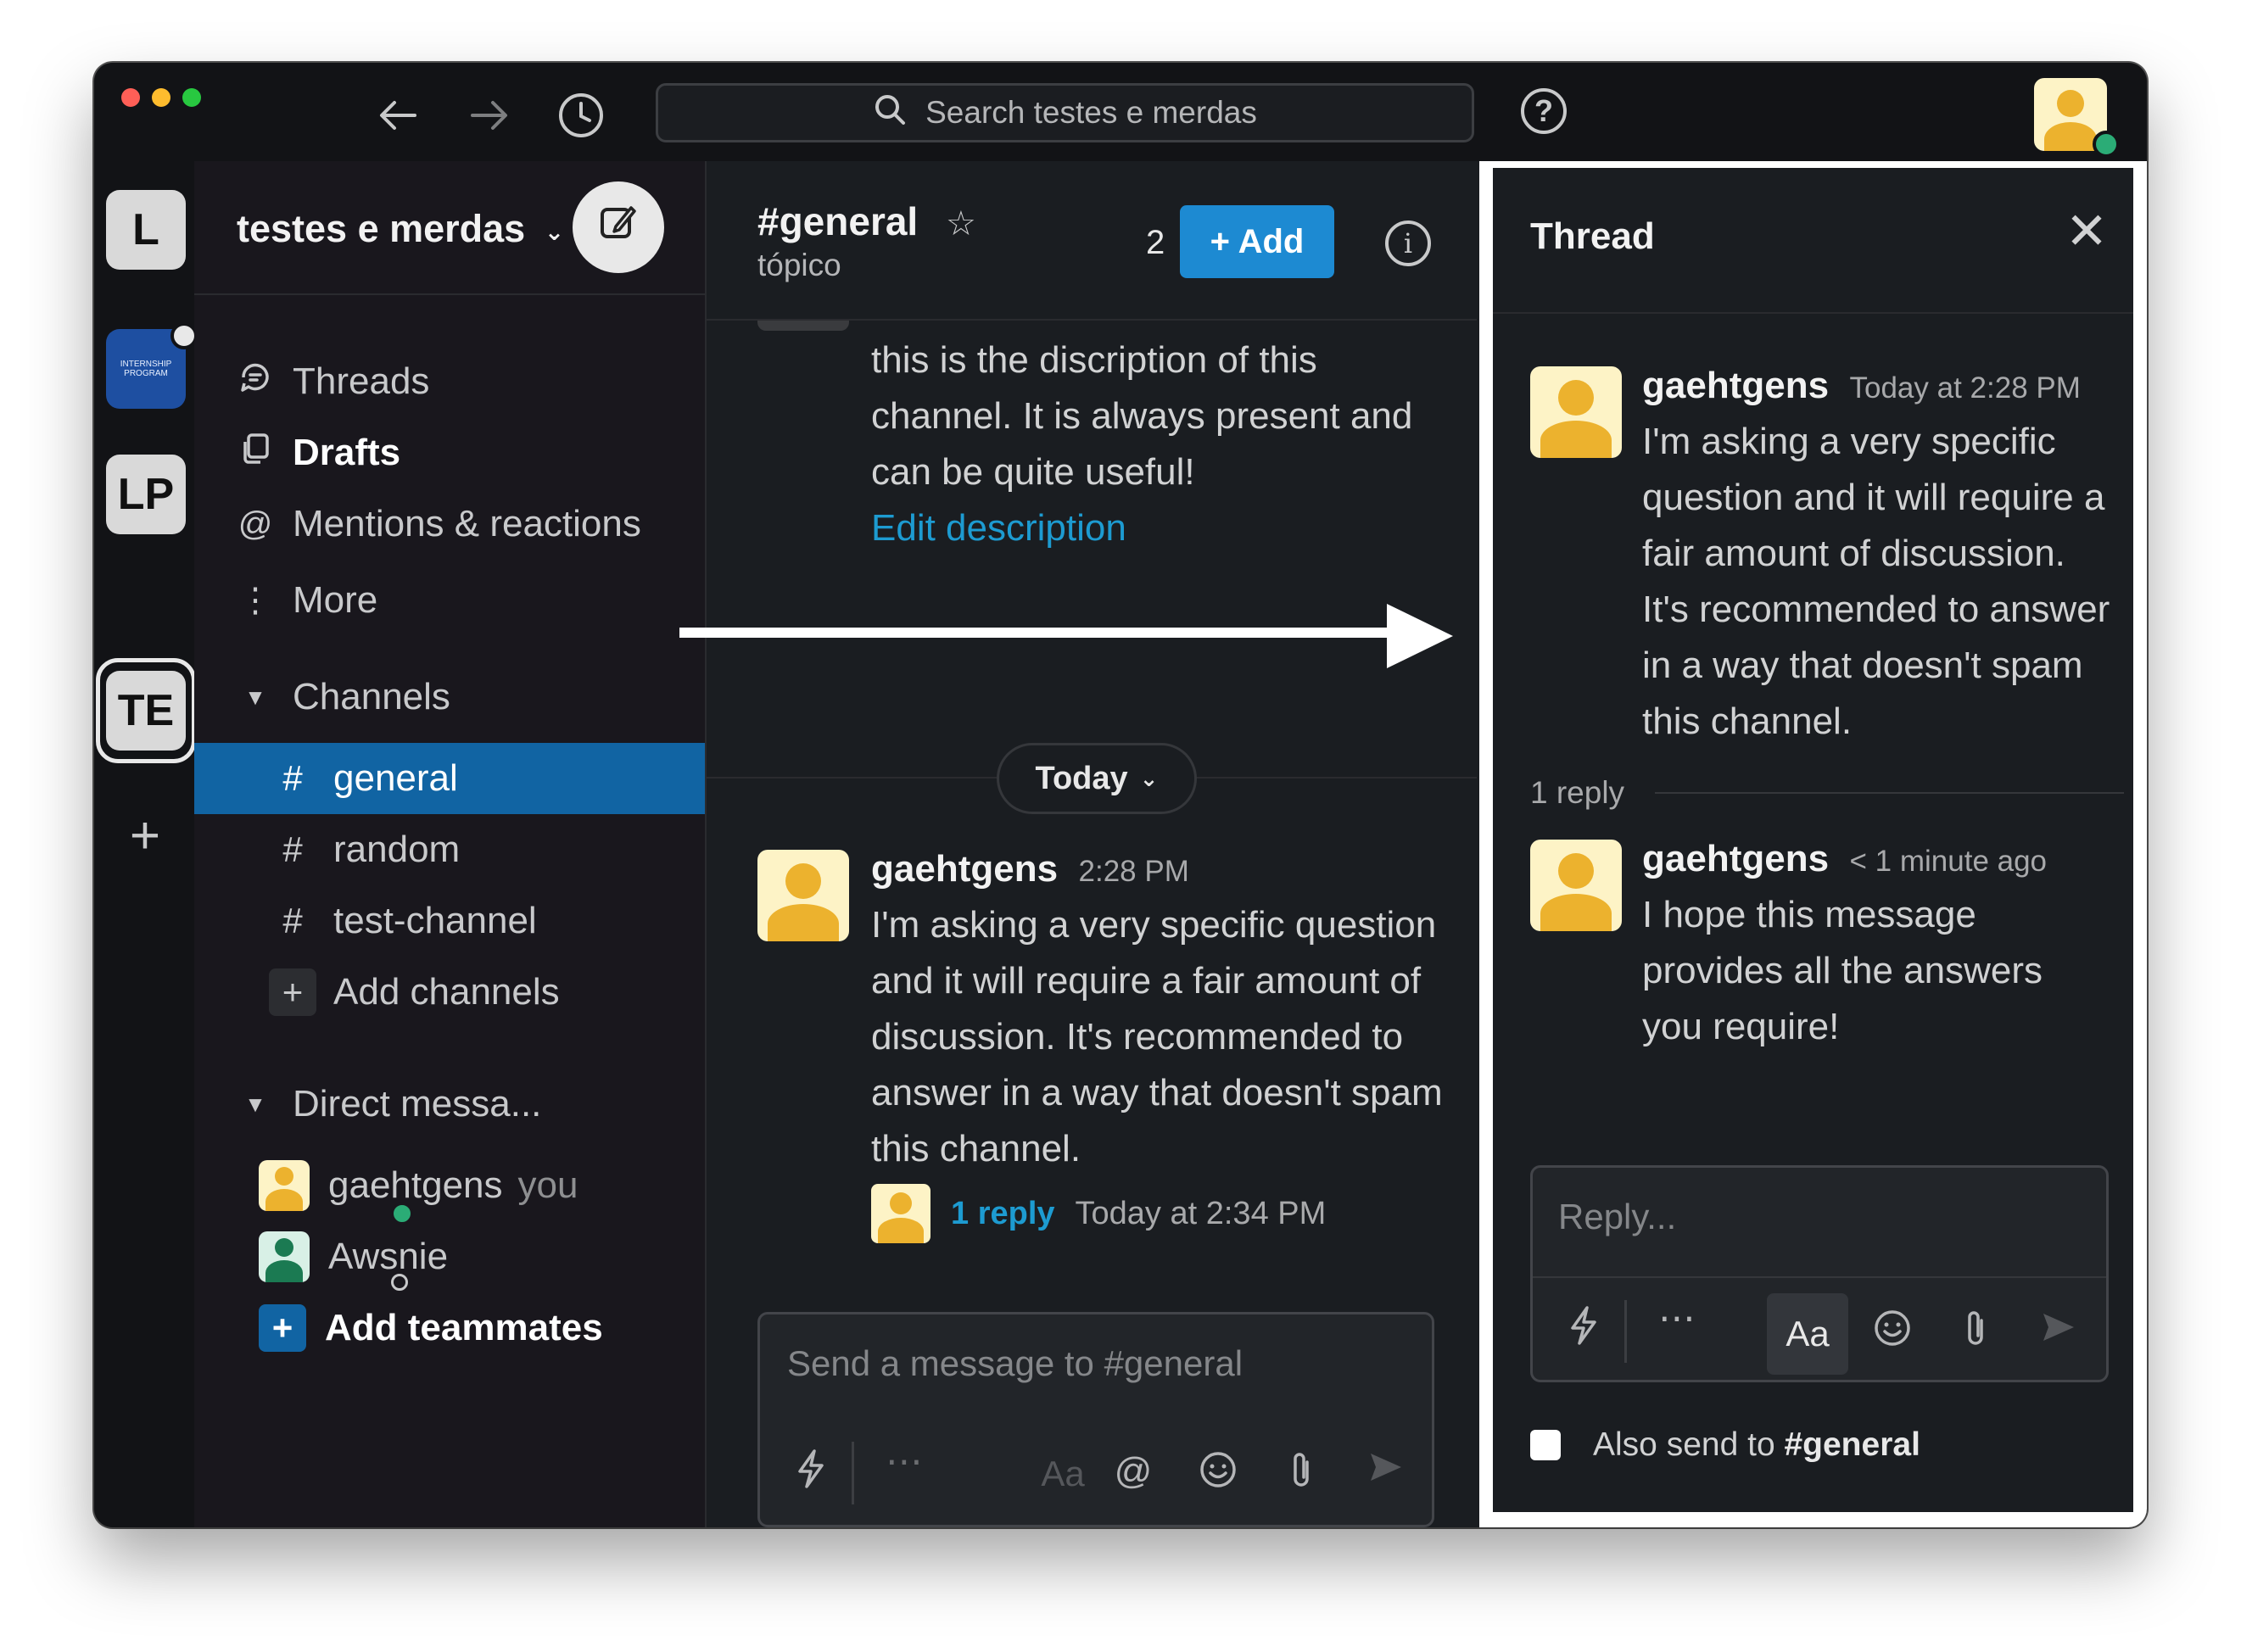 This screenshot has width=2241, height=1652. Describe the element at coordinates (1420, 636) in the screenshot. I see `annotation-arrow-head` at that location.